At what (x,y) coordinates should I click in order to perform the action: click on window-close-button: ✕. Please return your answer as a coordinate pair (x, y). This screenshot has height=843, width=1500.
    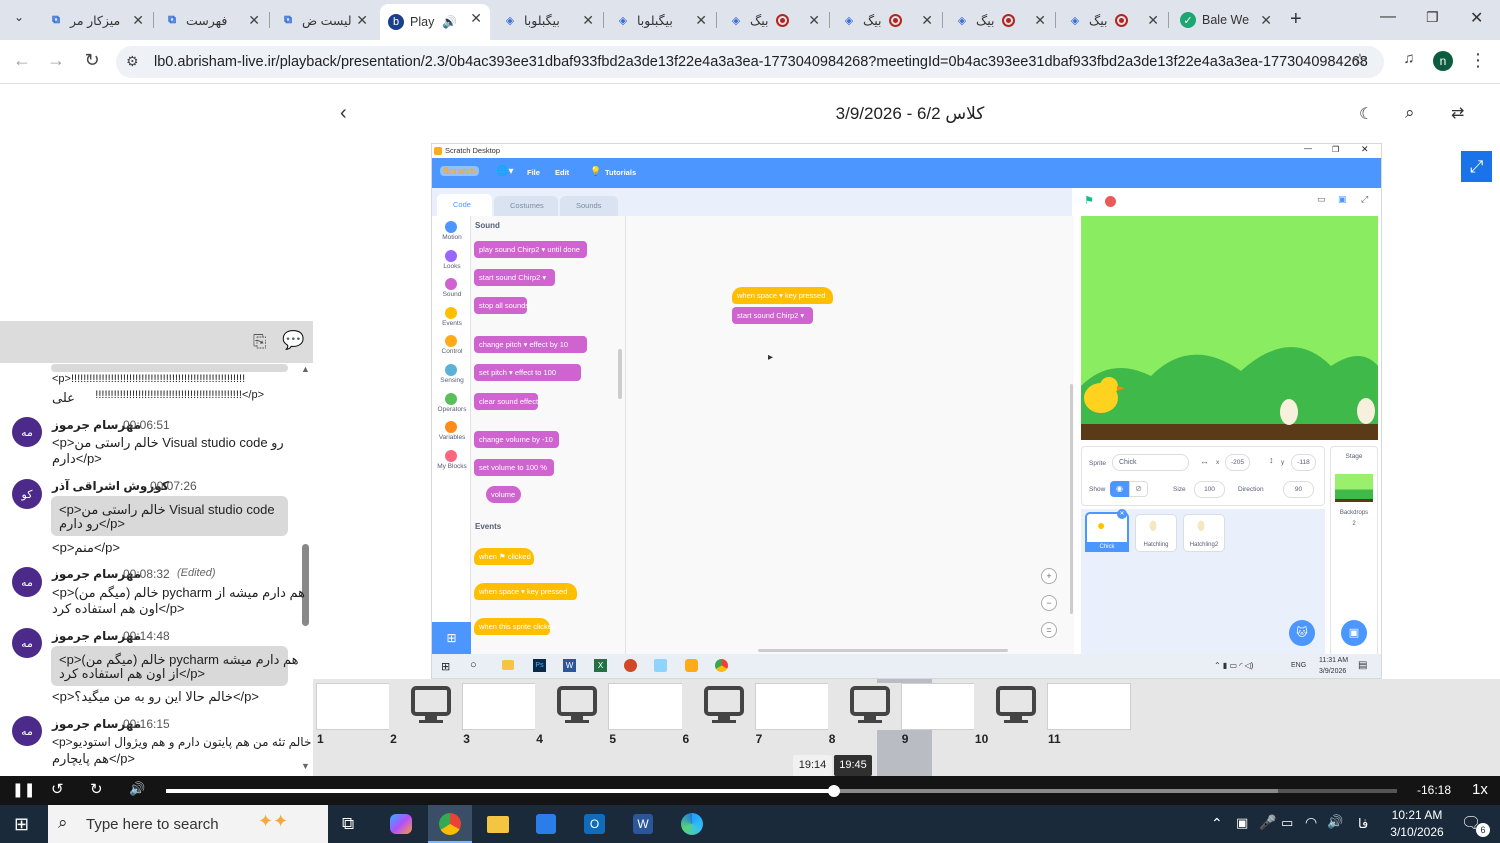
    Looking at the image, I should click on (1476, 18).